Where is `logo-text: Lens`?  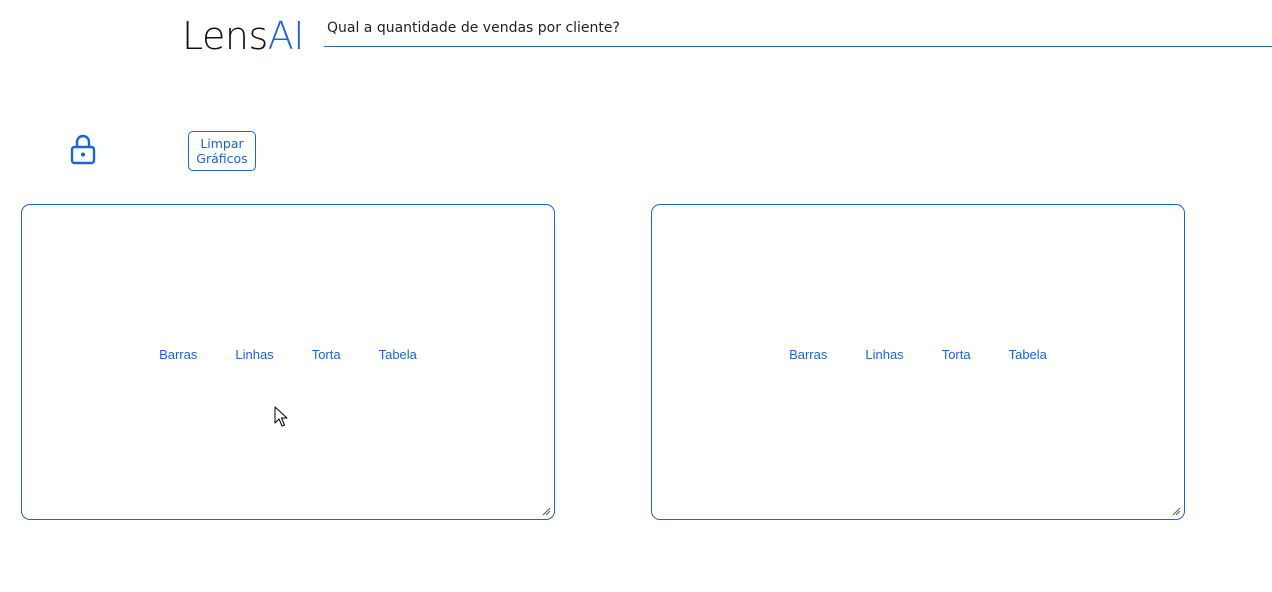
logo-text: Lens is located at coordinates (225, 36).